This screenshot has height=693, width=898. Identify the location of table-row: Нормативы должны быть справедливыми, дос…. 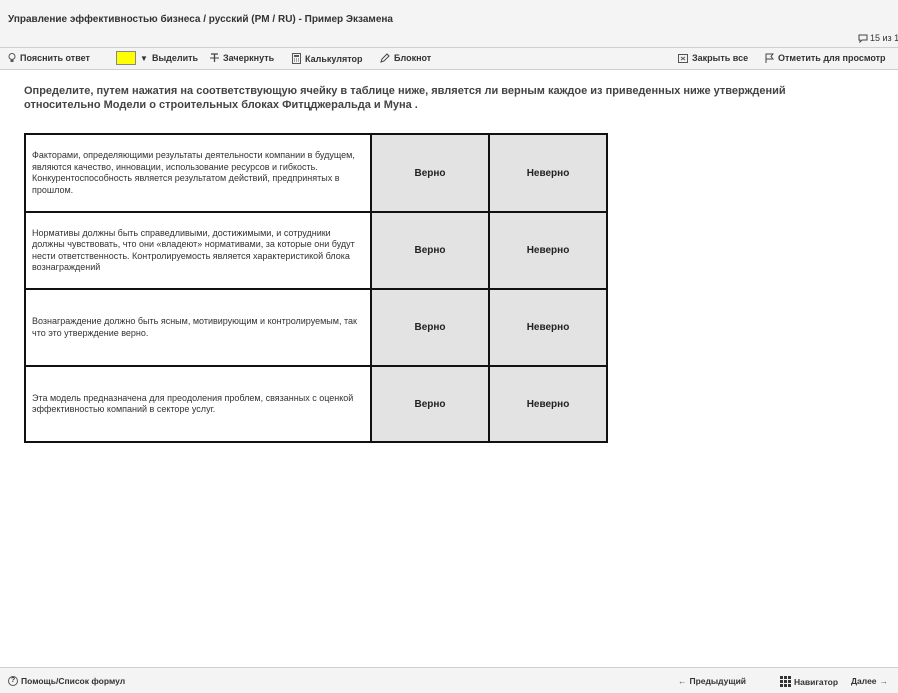
(316, 250).